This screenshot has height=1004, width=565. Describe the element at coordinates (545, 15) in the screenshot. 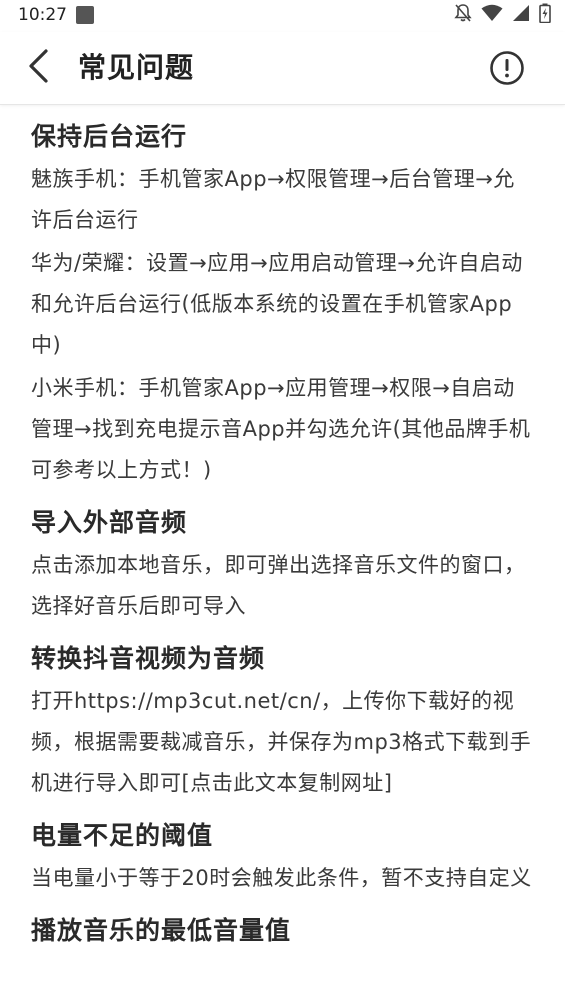

I see `battery-charging-icon` at that location.